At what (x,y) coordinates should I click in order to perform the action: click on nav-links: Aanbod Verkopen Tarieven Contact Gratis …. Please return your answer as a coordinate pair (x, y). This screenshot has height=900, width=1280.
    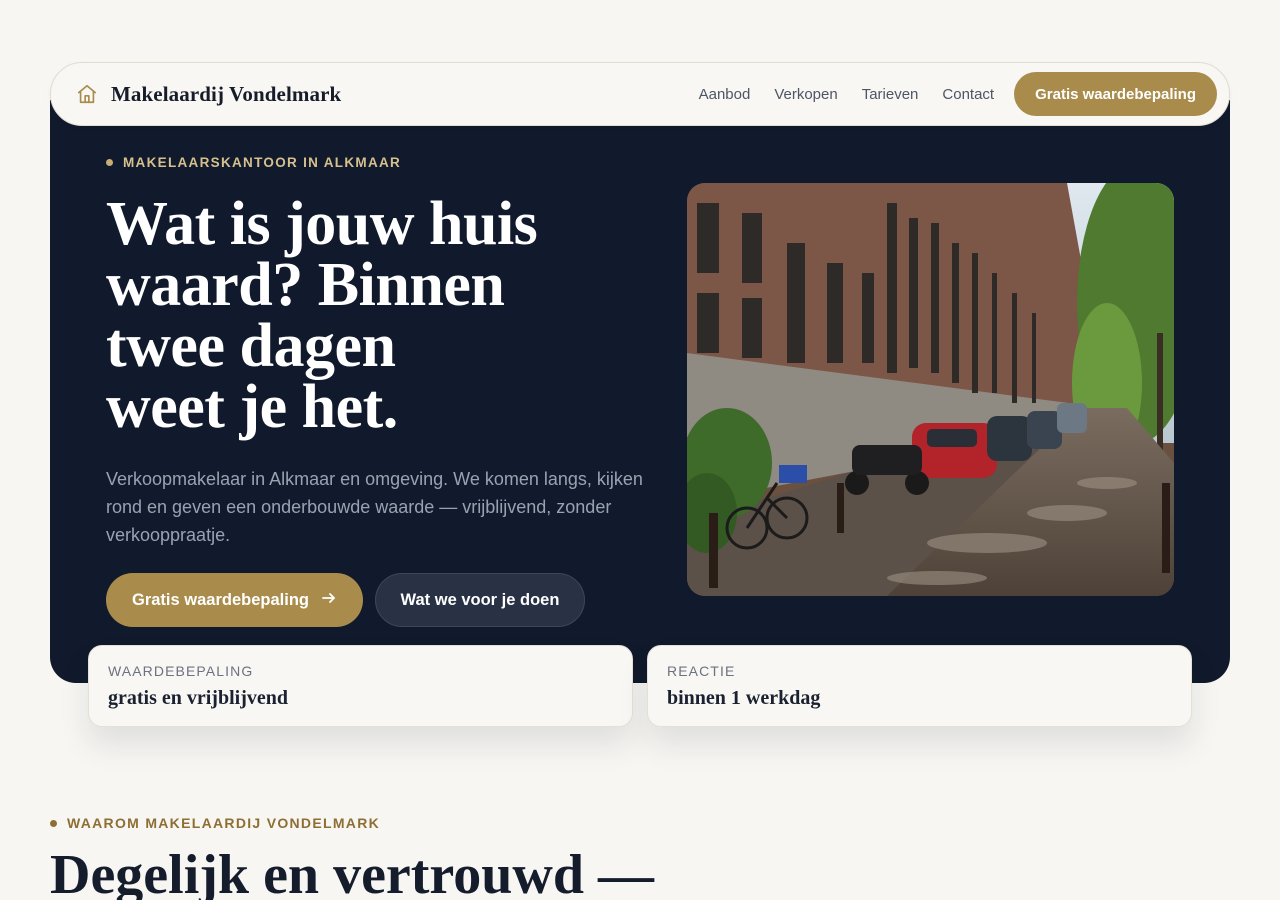
    Looking at the image, I should click on (958, 94).